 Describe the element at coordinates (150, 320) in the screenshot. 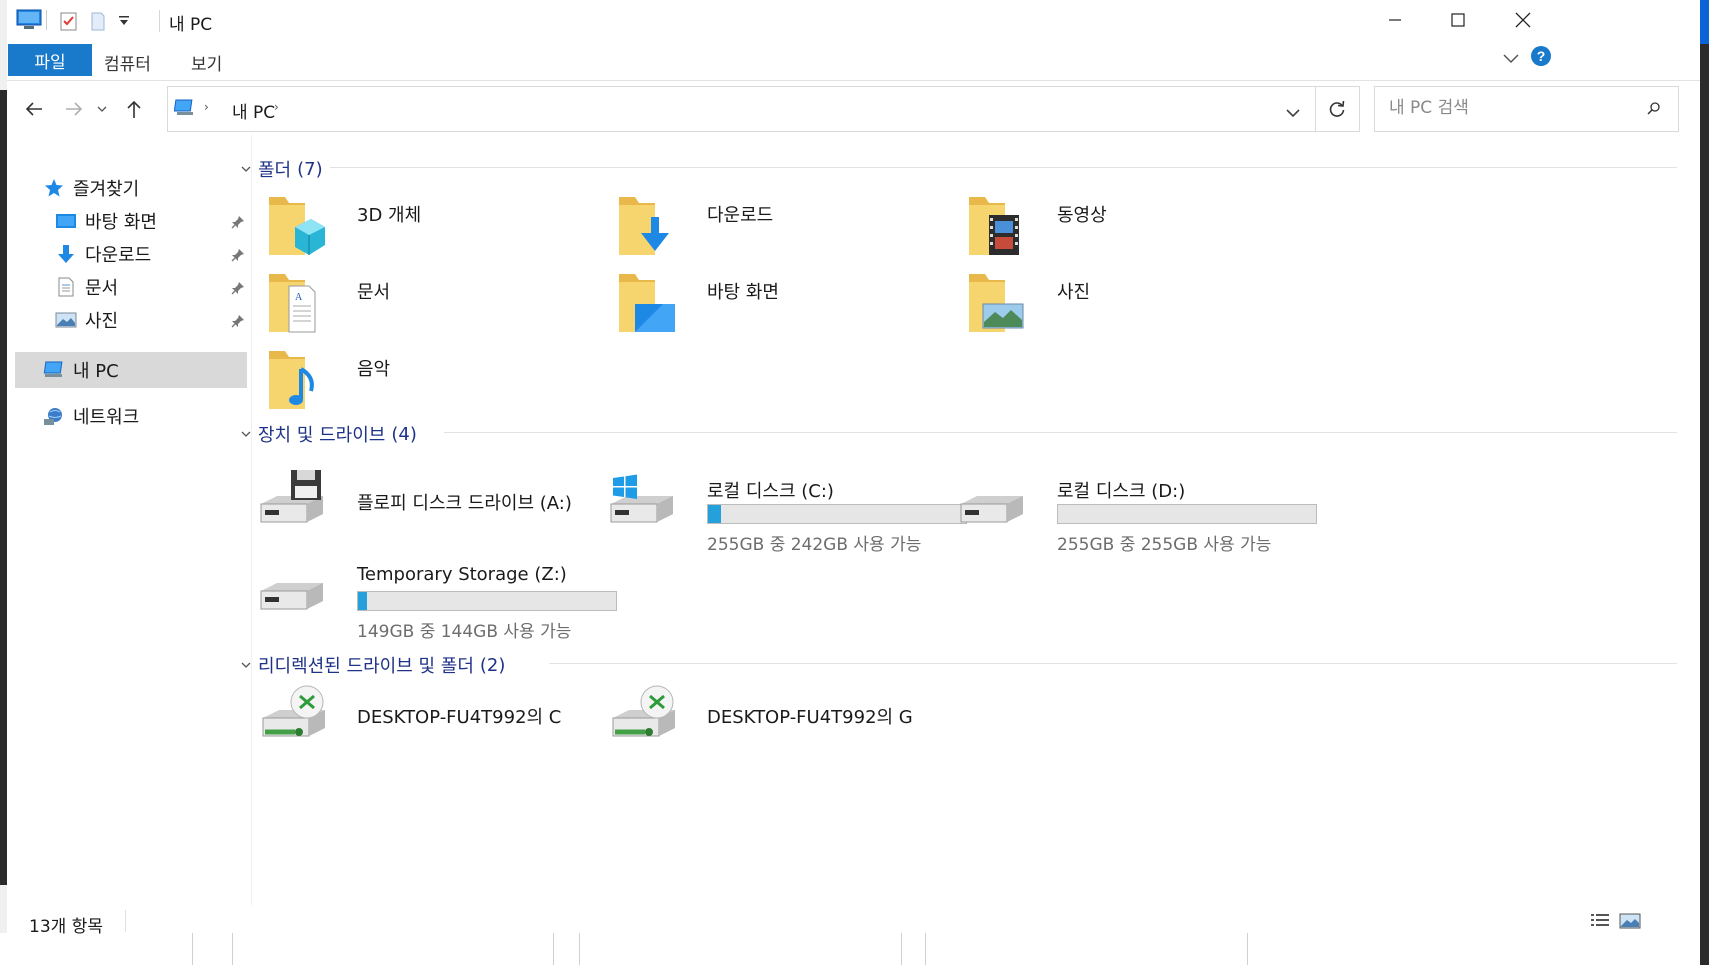

I see `sidebar-item-pictures: 사진` at that location.